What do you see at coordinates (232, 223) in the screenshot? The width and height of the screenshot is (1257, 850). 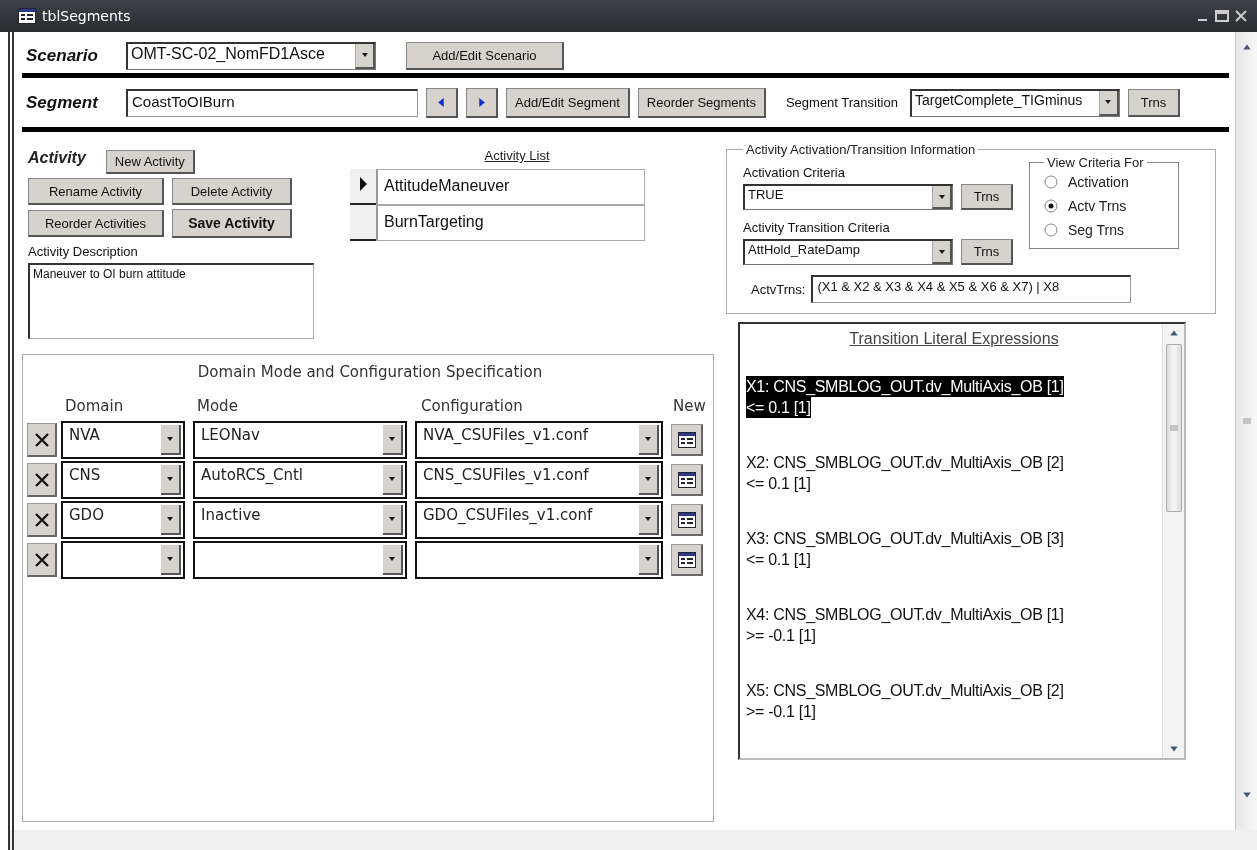 I see `save-activity-button: Save Activity` at bounding box center [232, 223].